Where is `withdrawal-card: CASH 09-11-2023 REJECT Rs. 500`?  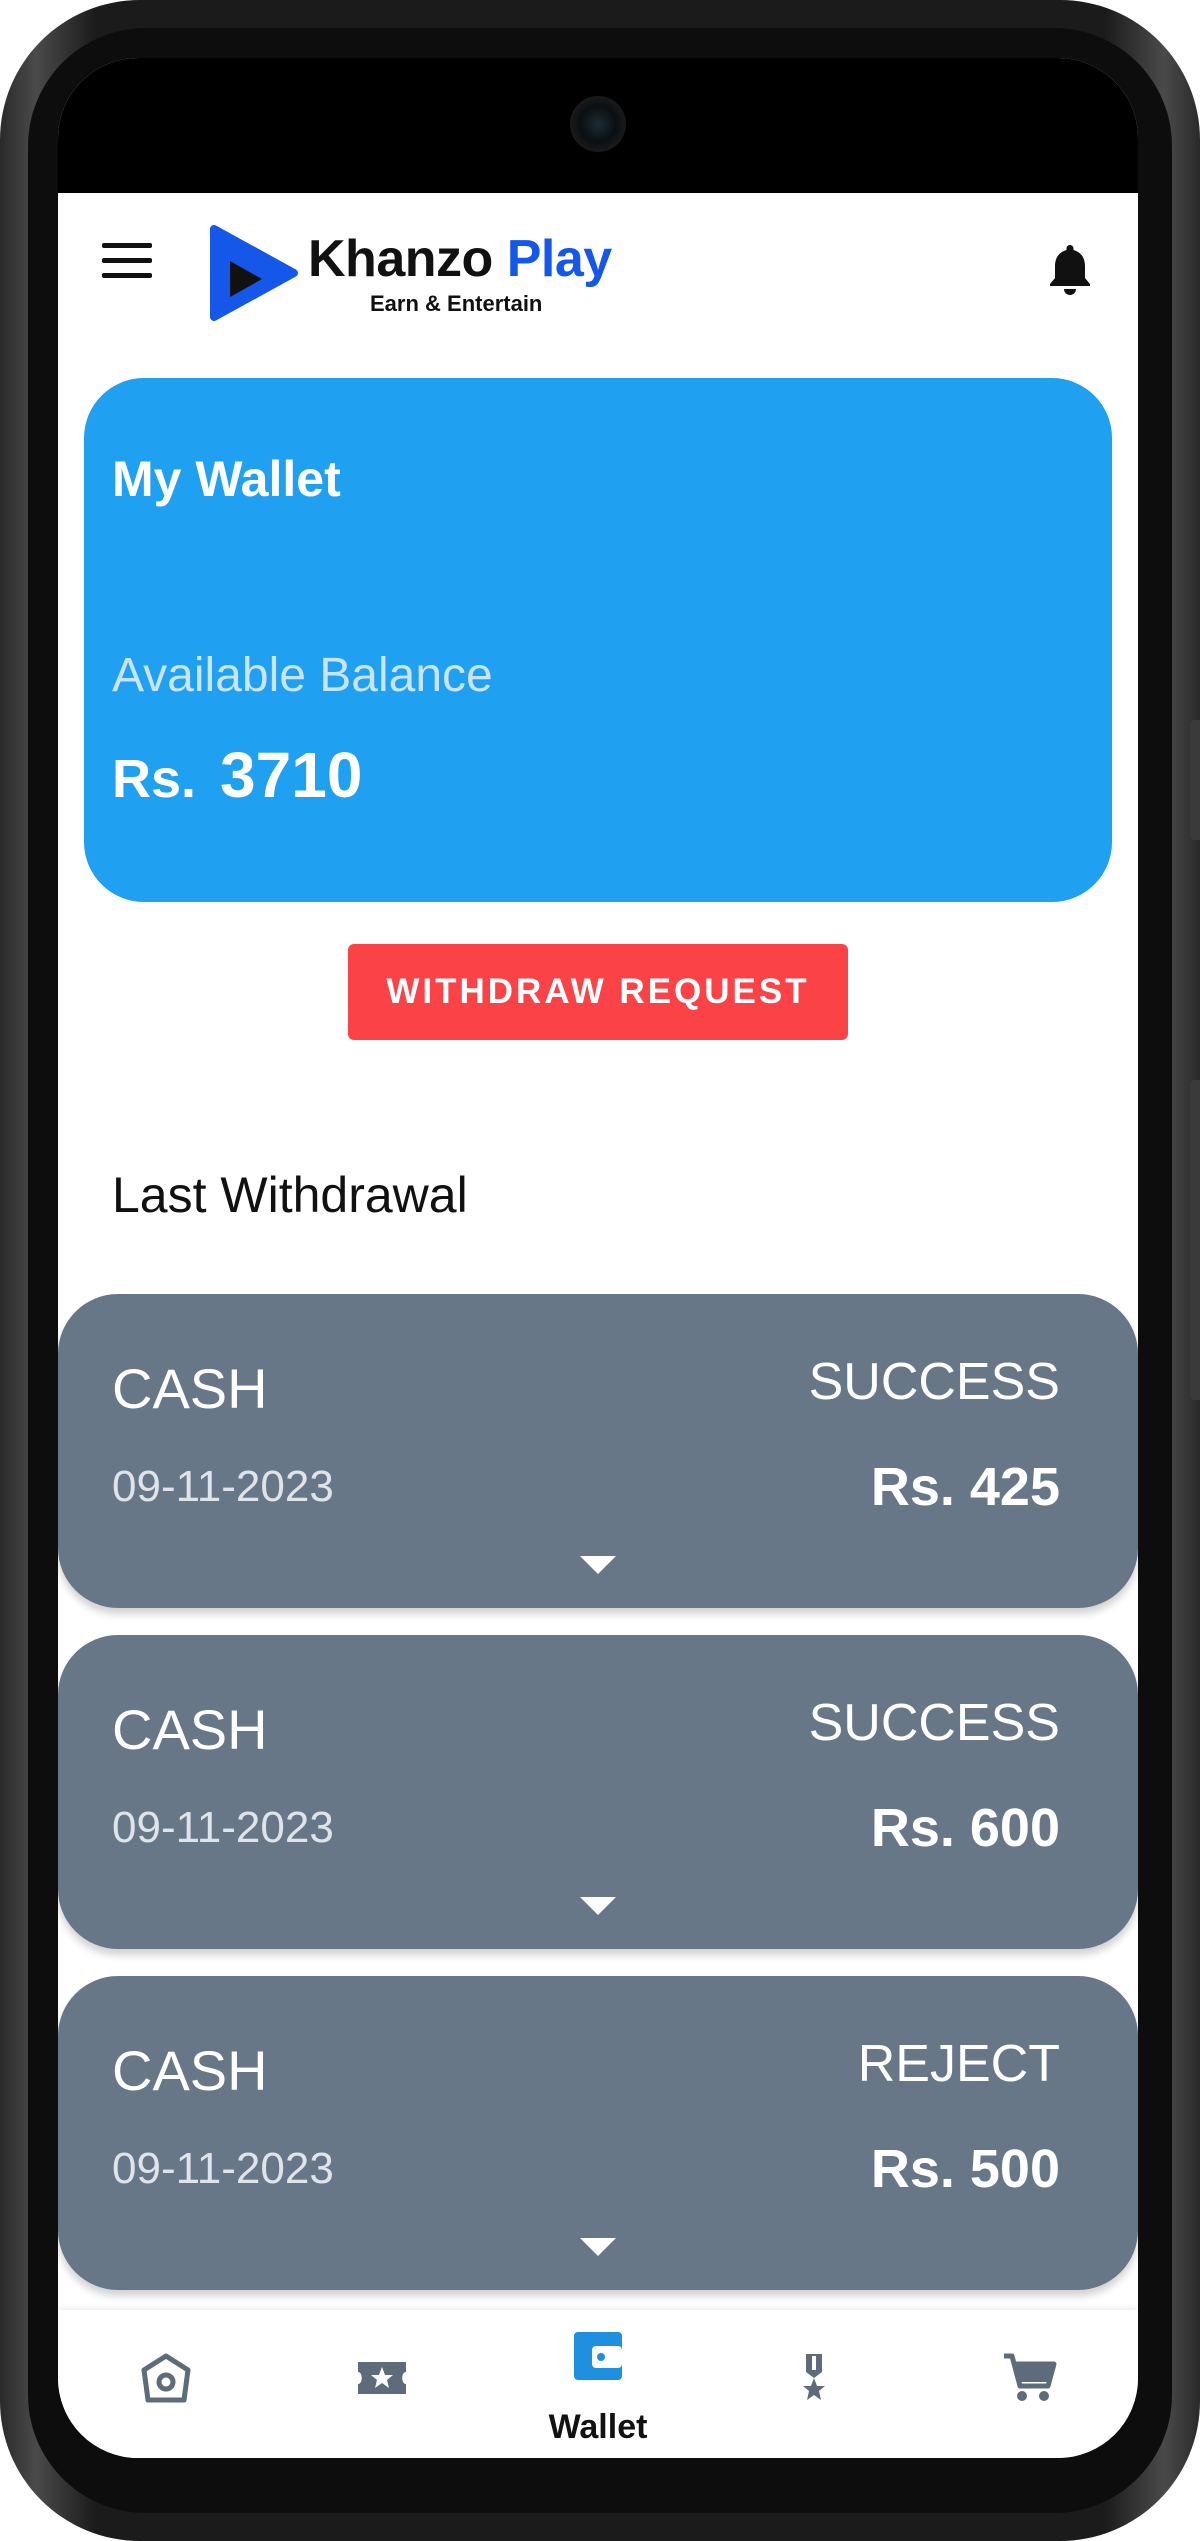 withdrawal-card: CASH 09-11-2023 REJECT Rs. 500 is located at coordinates (598, 2133).